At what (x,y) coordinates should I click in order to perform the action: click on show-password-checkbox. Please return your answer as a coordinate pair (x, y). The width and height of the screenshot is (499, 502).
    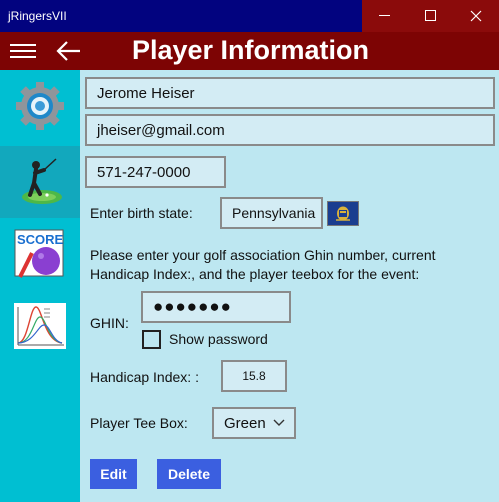
    Looking at the image, I should click on (151, 339).